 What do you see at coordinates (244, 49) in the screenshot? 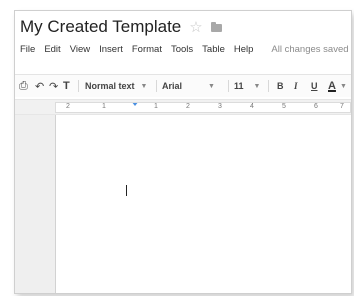
I see `menu-help: Help` at bounding box center [244, 49].